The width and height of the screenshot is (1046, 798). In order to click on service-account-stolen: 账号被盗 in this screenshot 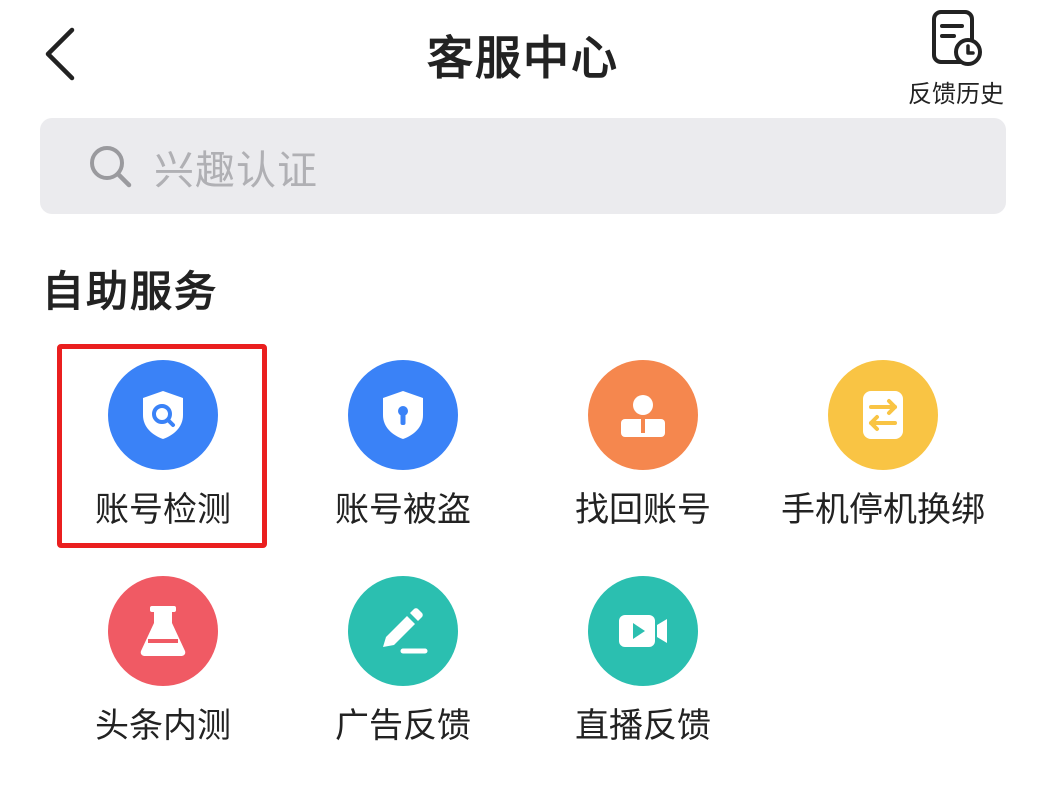, I will do `click(403, 442)`.